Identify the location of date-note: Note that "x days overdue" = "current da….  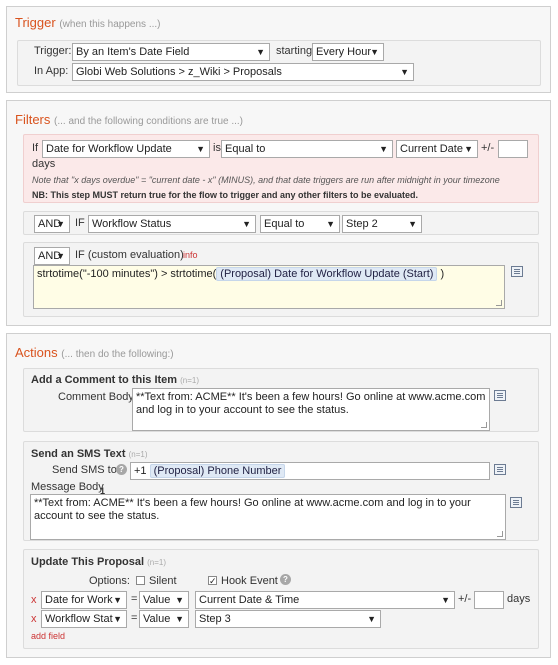
(266, 180).